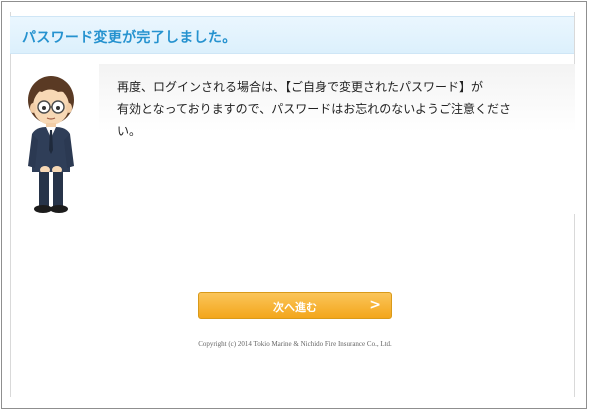  Describe the element at coordinates (129, 38) in the screenshot. I see `page-title: パスワード変更が完了しました。` at that location.